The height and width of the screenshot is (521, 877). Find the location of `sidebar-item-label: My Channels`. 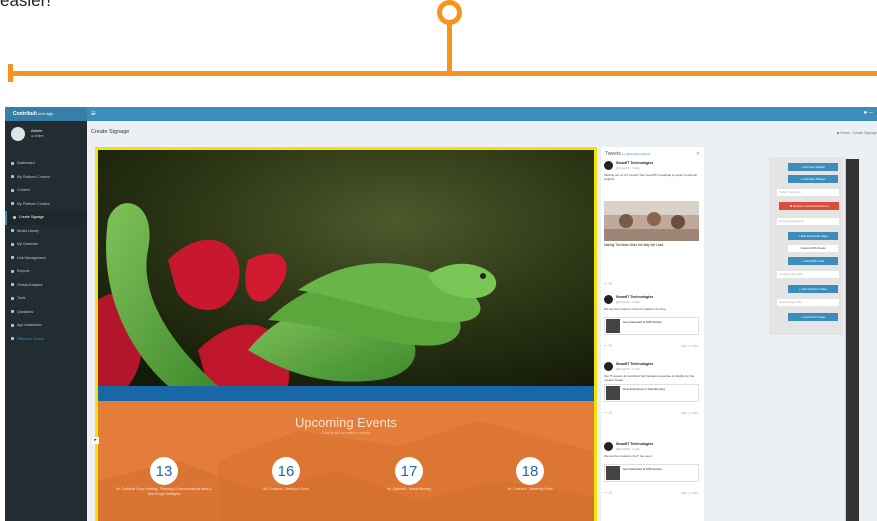

sidebar-item-label: My Channels is located at coordinates (27, 244).